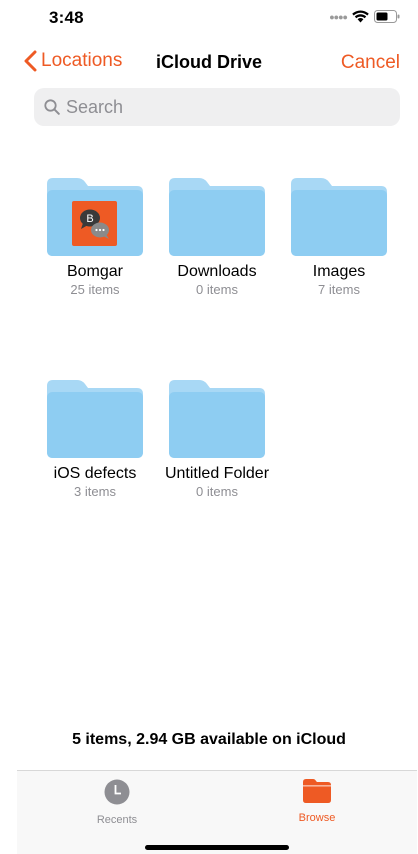 The width and height of the screenshot is (418, 854). I want to click on search-icon, so click(52, 107).